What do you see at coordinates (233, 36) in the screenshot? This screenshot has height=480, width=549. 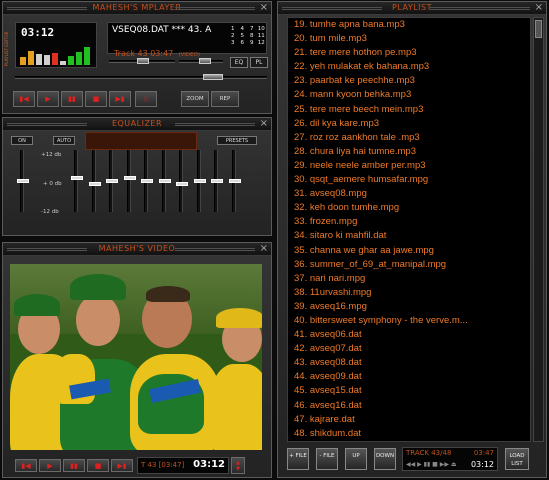 I see `numpad-key: 2` at bounding box center [233, 36].